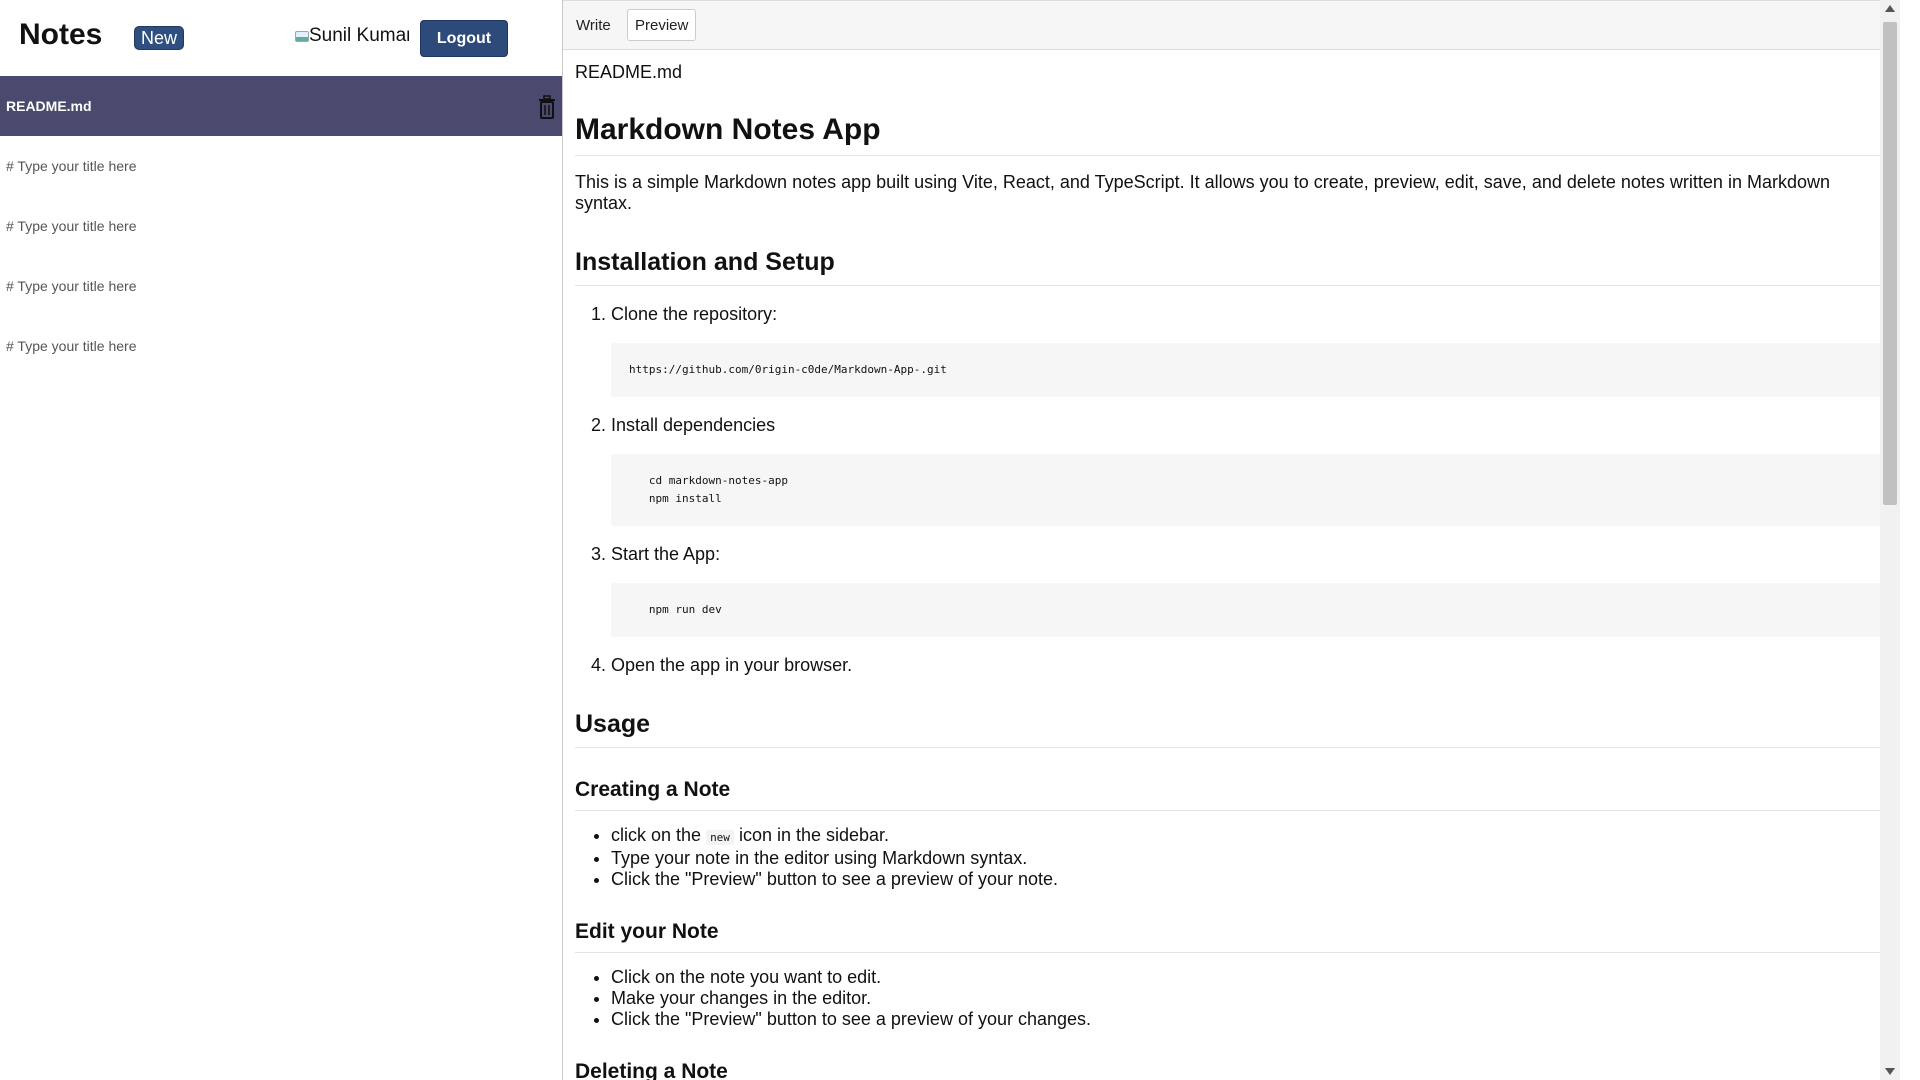  I want to click on logout-button: Logout, so click(464, 38).